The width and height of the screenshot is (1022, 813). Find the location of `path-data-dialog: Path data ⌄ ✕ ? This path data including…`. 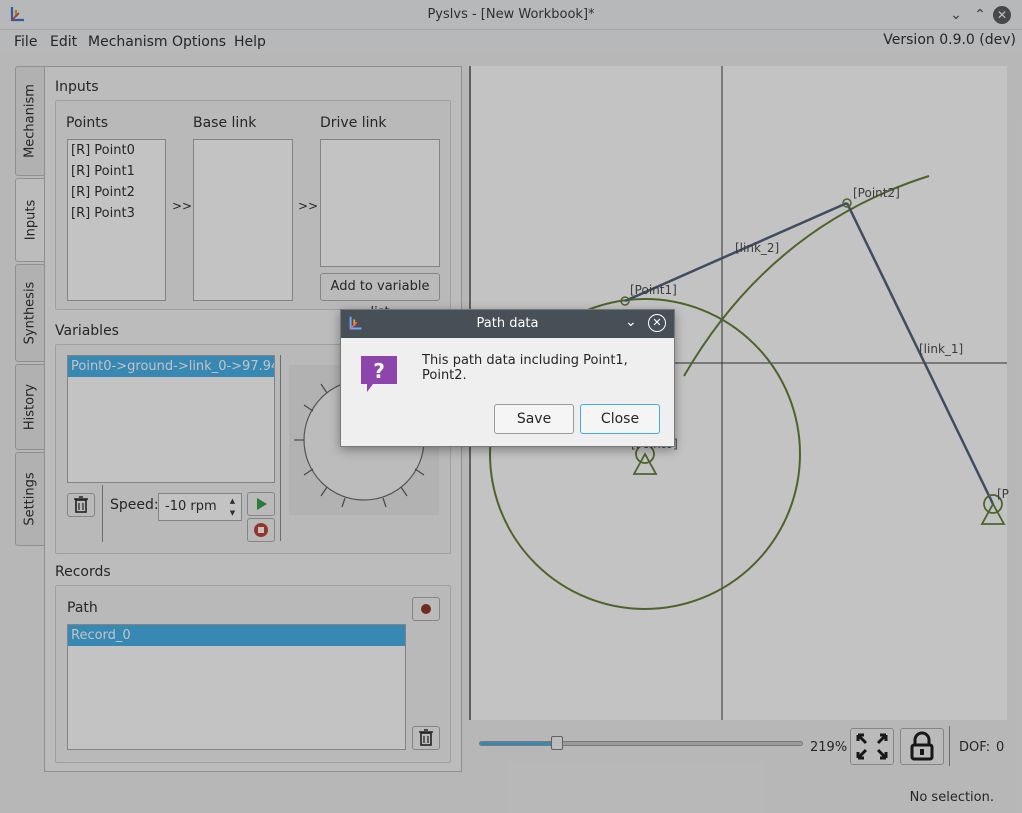

path-data-dialog: Path data ⌄ ✕ ? This path data including… is located at coordinates (507, 378).